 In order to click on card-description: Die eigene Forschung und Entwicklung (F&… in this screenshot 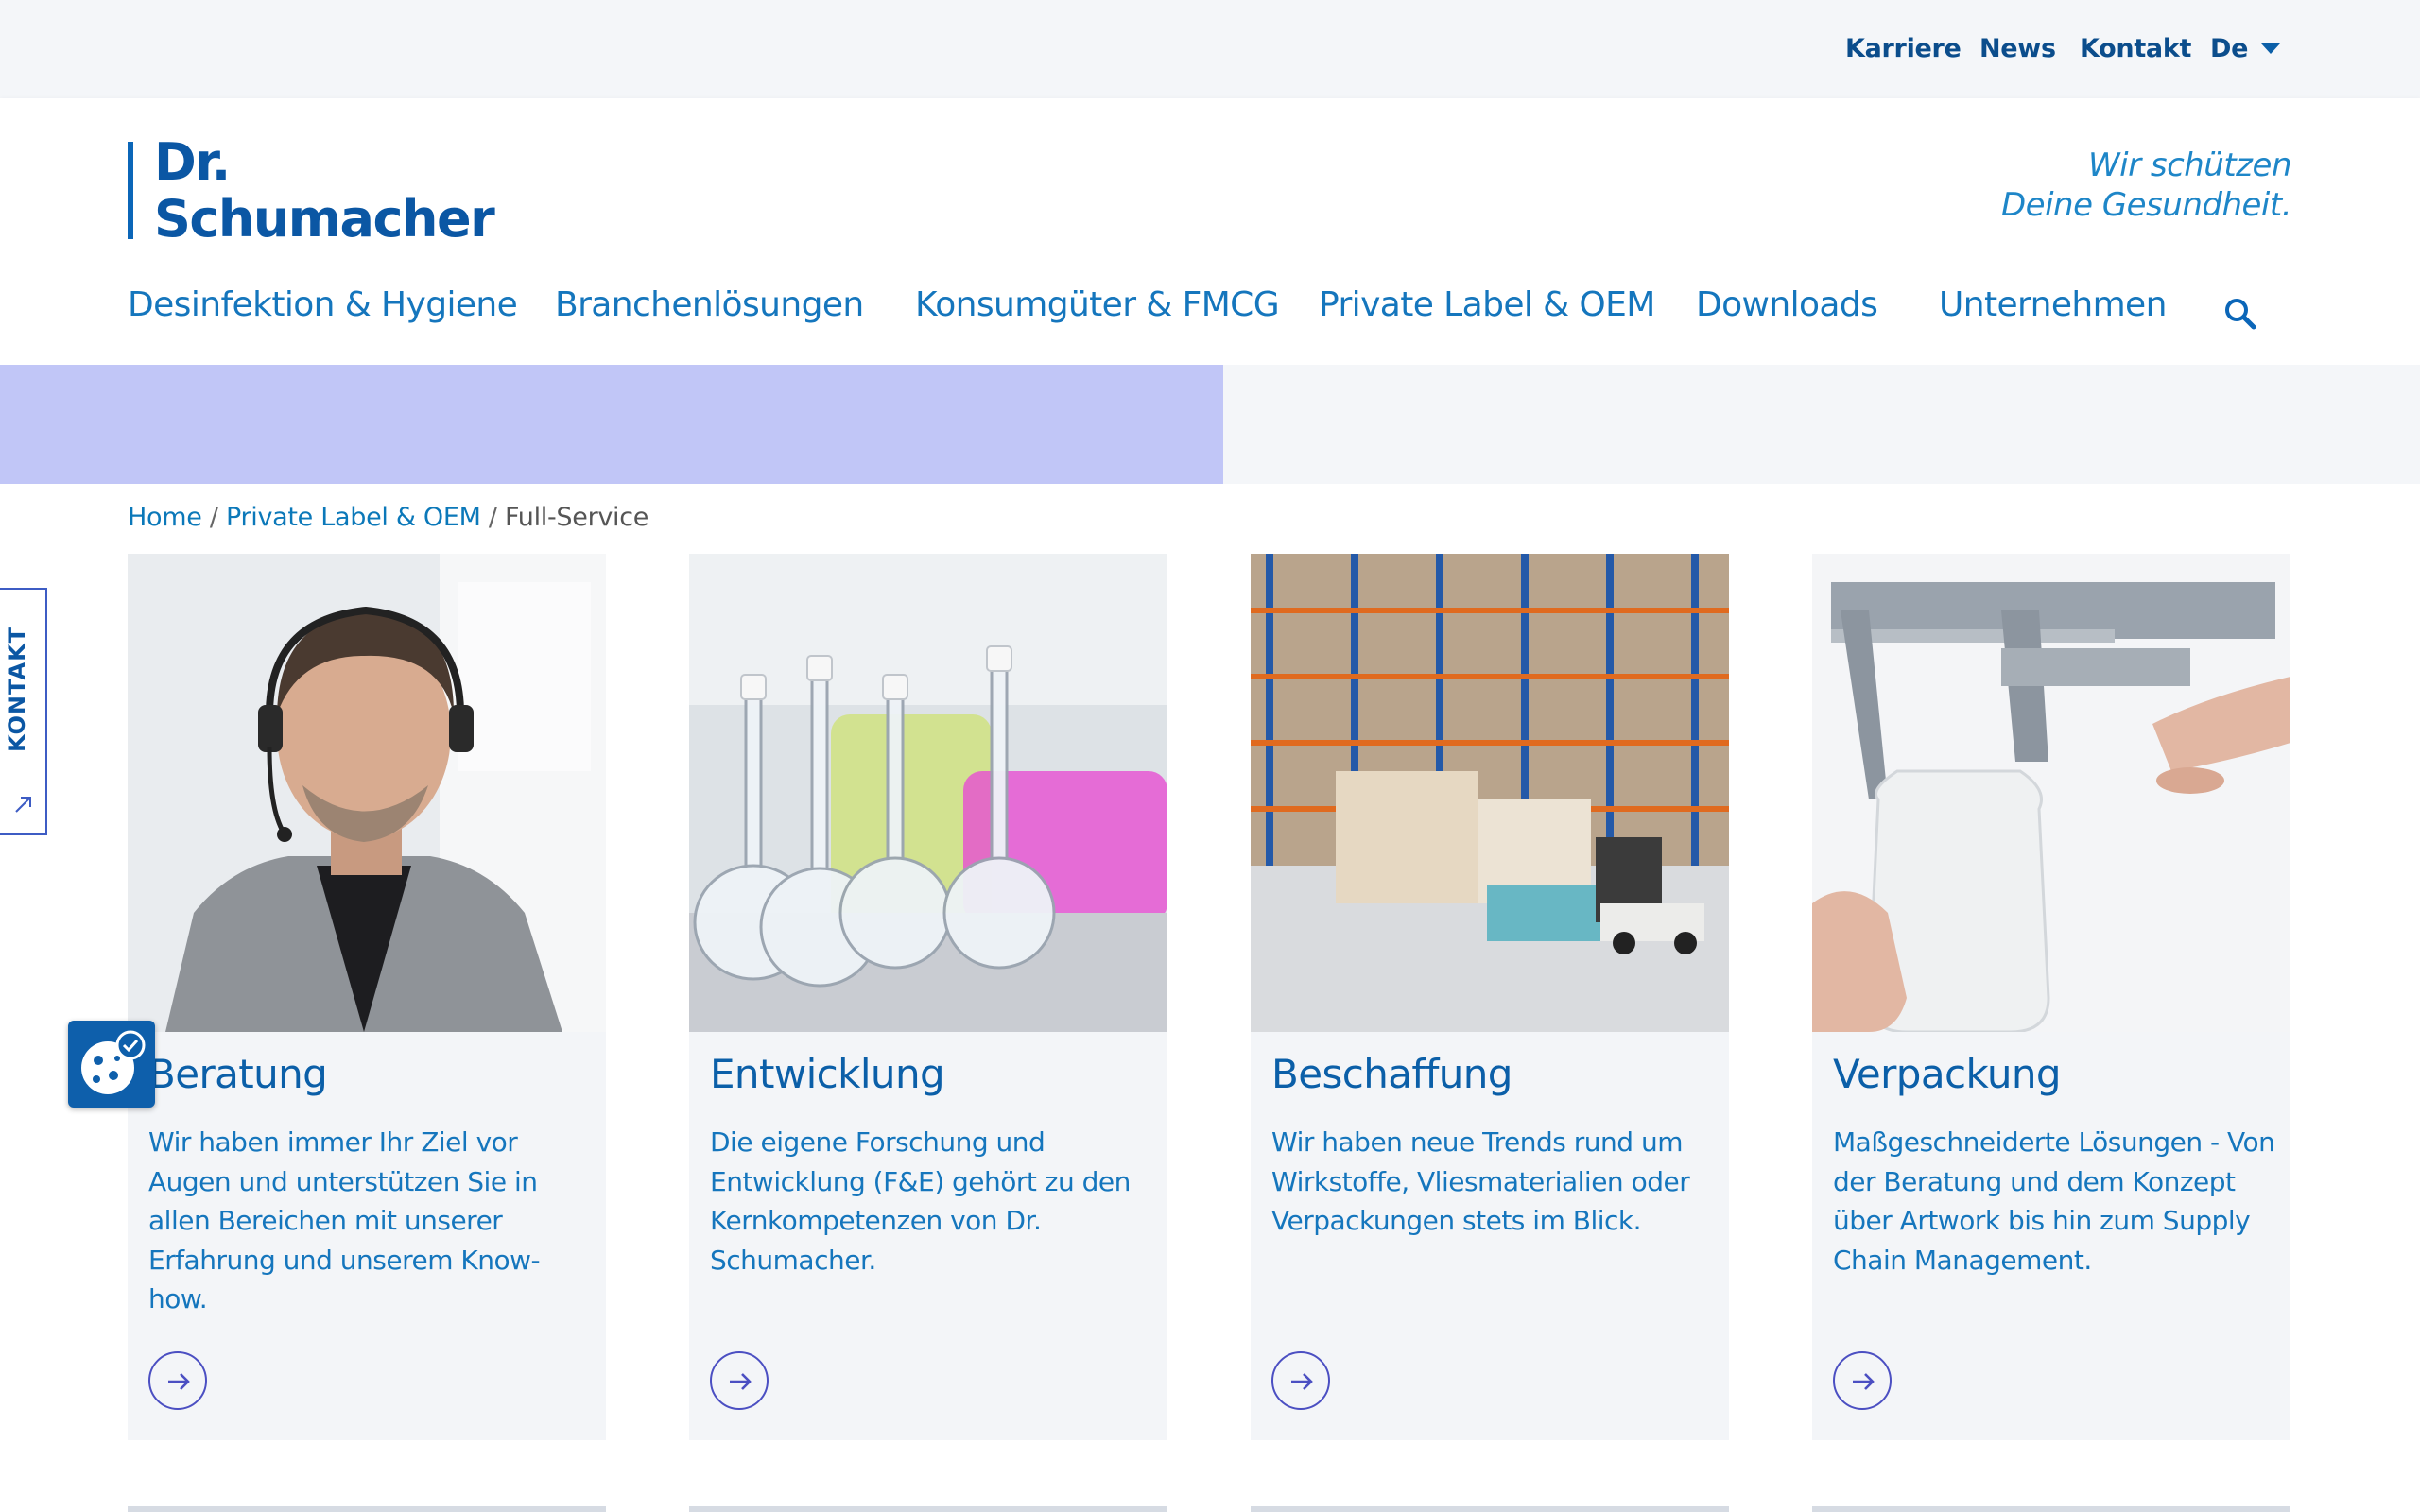, I will do `click(920, 1201)`.